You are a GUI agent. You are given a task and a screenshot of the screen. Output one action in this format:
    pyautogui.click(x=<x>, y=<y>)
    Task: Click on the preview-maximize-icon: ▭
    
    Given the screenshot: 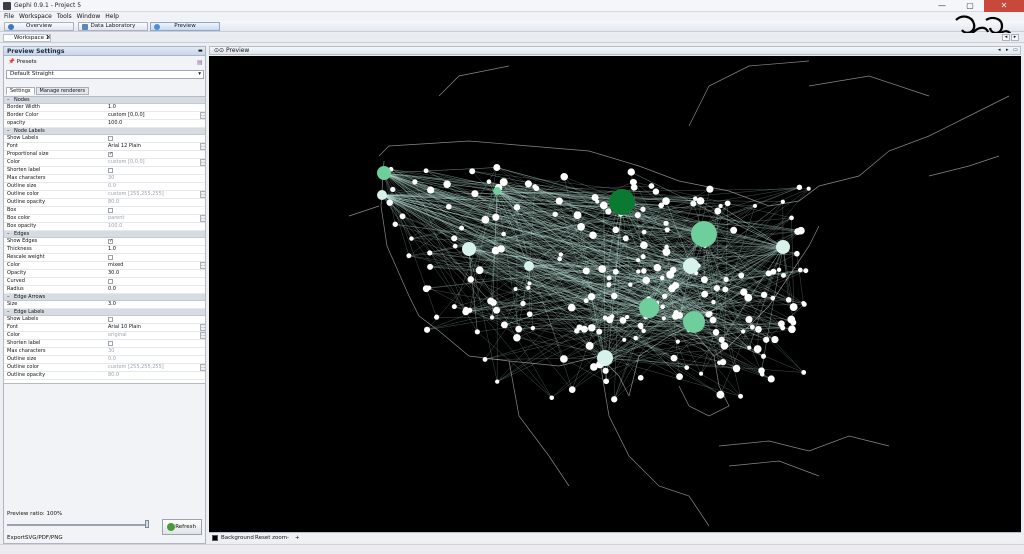 What is the action you would take?
    pyautogui.click(x=1015, y=50)
    